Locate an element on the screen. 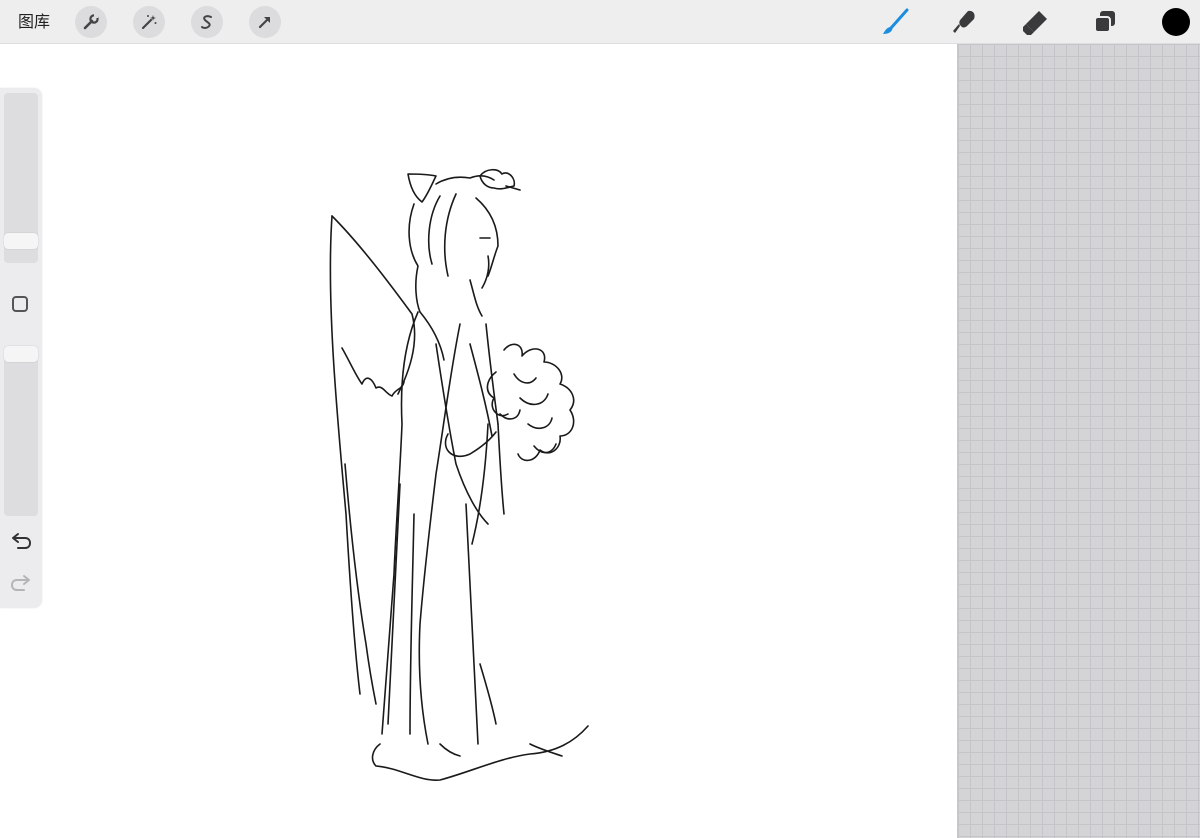  undo-icon is located at coordinates (22, 541).